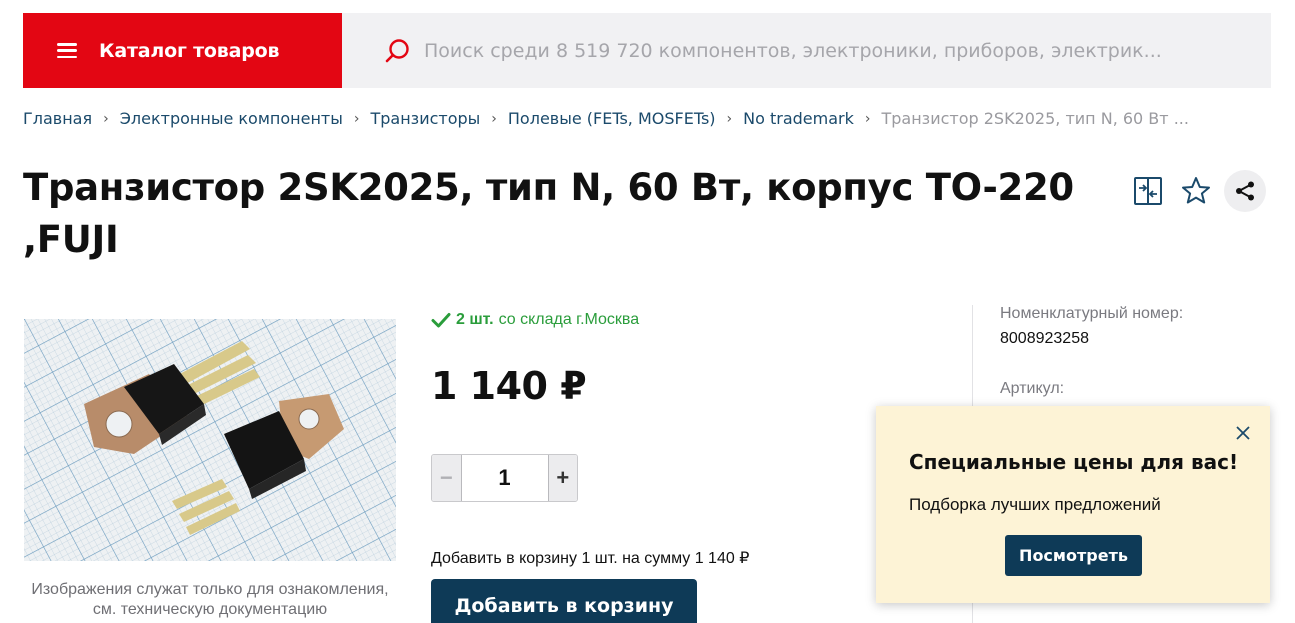  What do you see at coordinates (564, 601) in the screenshot?
I see `add-to-cart-button: Добавить в корзину` at bounding box center [564, 601].